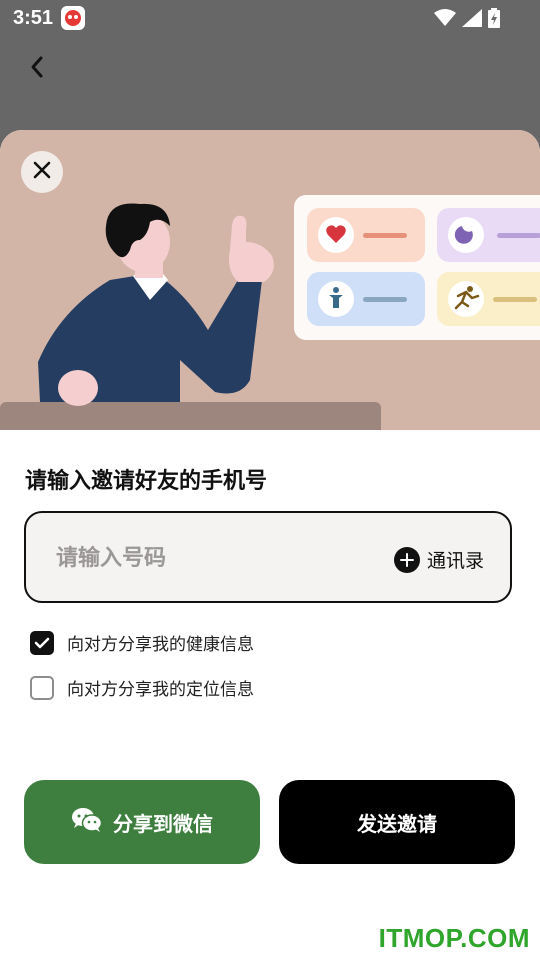 The image size is (540, 960). What do you see at coordinates (454, 938) in the screenshot?
I see `watermark: ITMOP.COM` at bounding box center [454, 938].